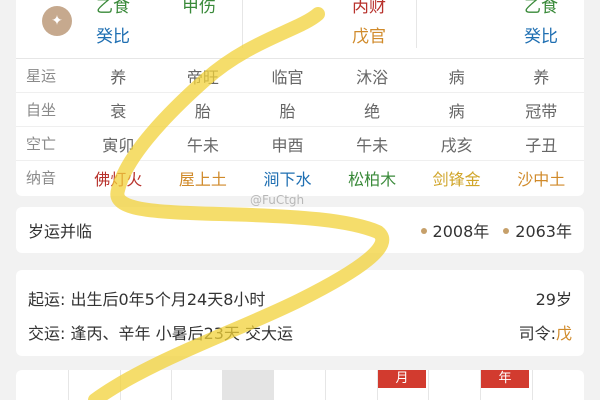 This screenshot has height=400, width=600. Describe the element at coordinates (300, 109) in the screenshot. I see `grid-row-zizuo: 自坐 衰 胎 胎 绝 病 冠带` at that location.